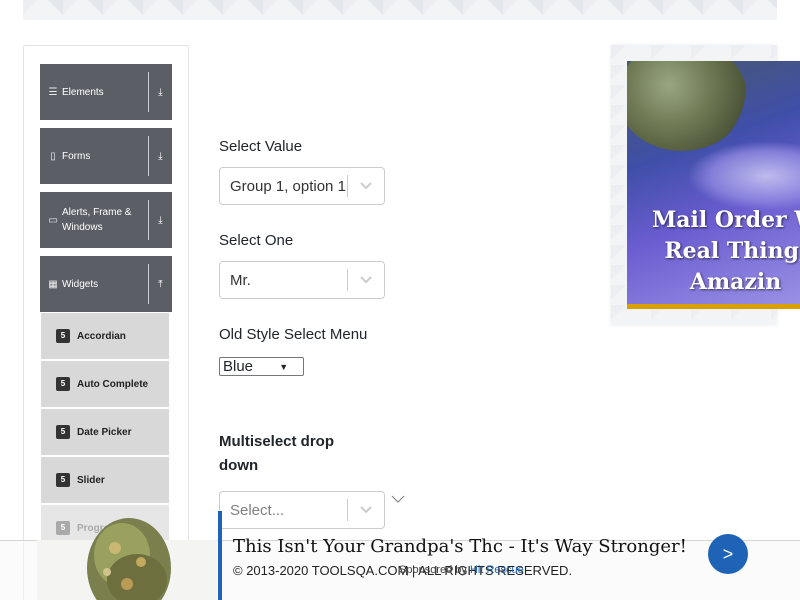 The width and height of the screenshot is (800, 600). Describe the element at coordinates (687, 106) in the screenshot. I see `ad-image-bud` at that location.